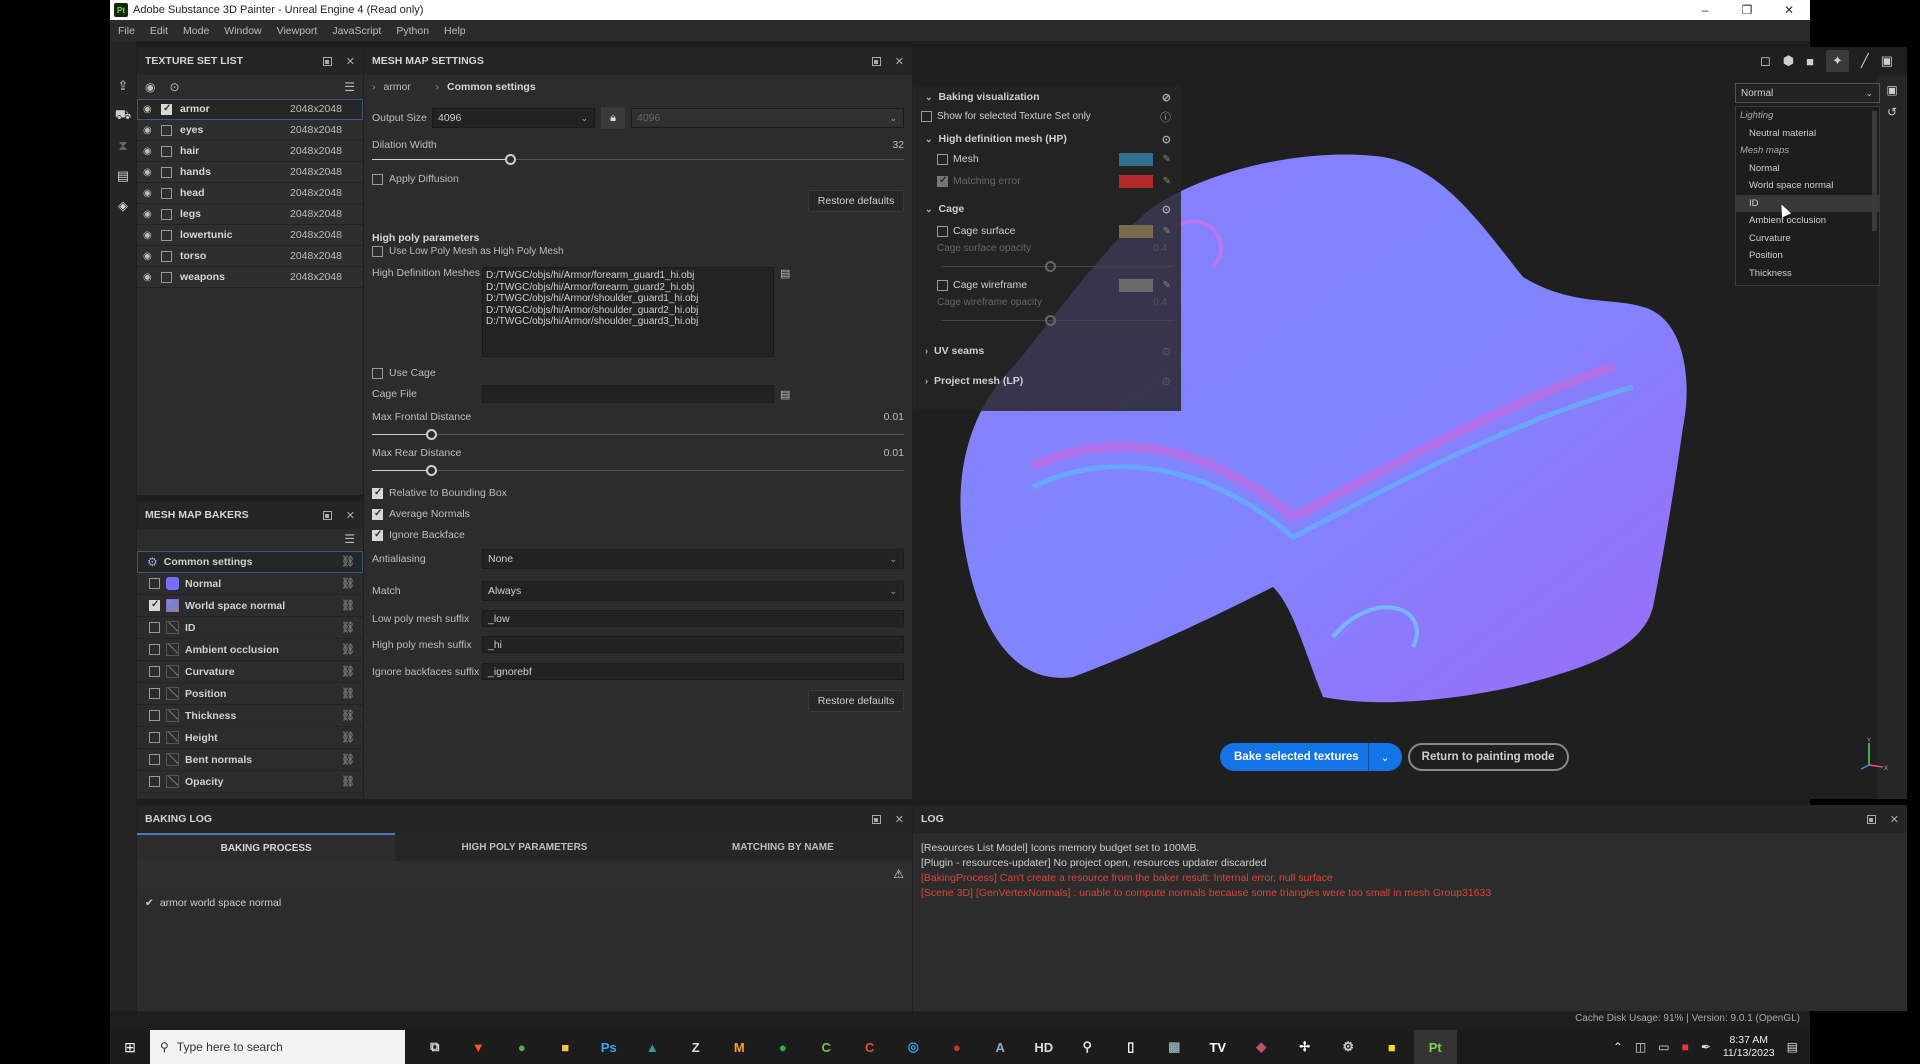 This screenshot has width=1920, height=1064. I want to click on bake-selected-textures-button: Bake selected textures, so click(1296, 757).